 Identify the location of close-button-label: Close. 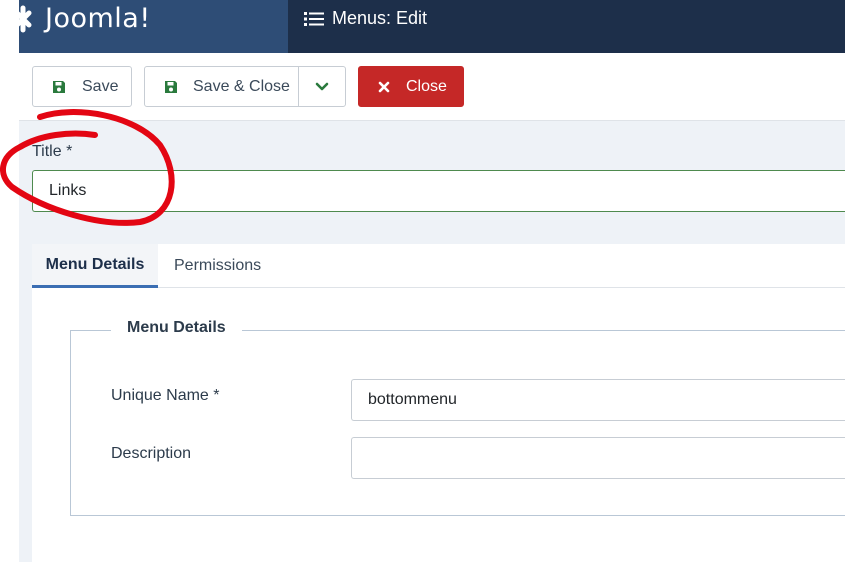
(426, 86).